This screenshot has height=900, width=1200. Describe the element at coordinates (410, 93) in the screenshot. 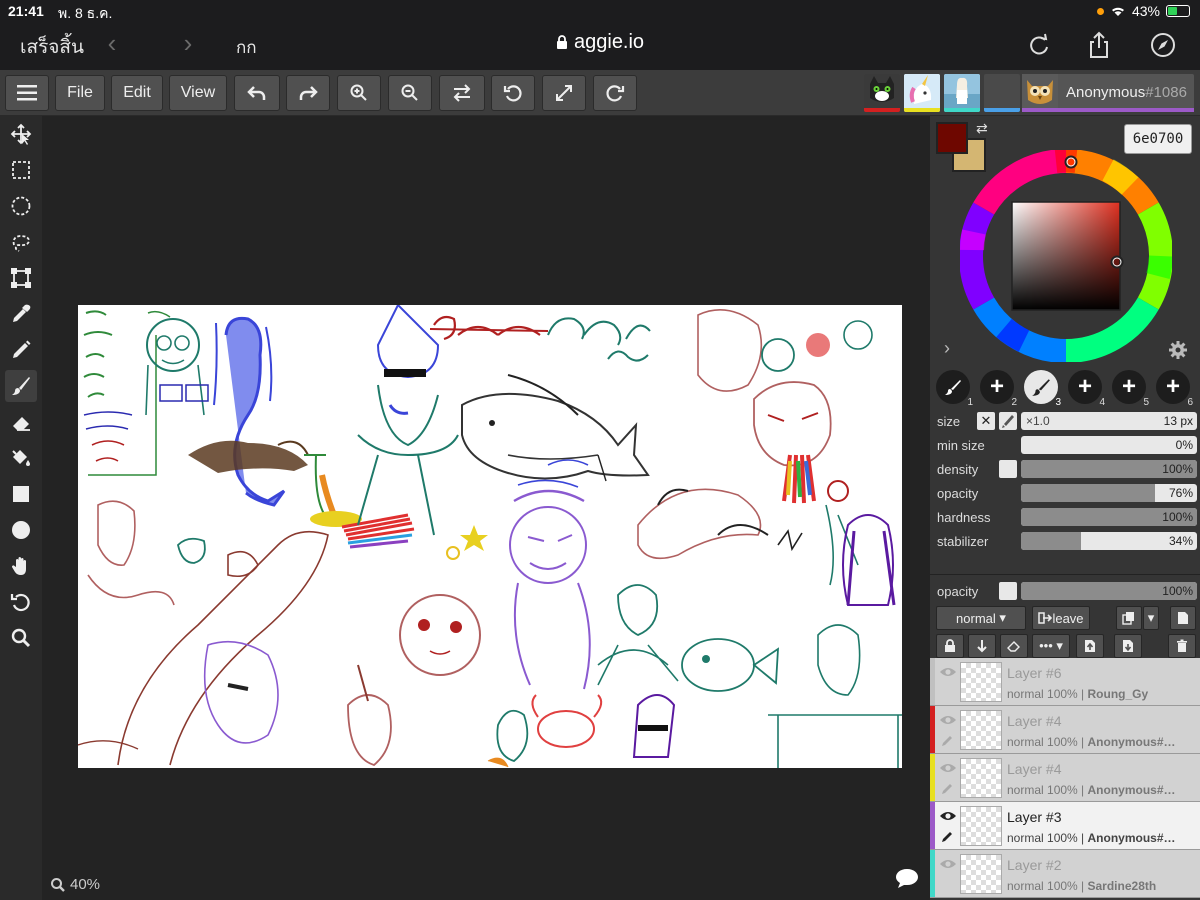

I see `zoom-out-button` at that location.